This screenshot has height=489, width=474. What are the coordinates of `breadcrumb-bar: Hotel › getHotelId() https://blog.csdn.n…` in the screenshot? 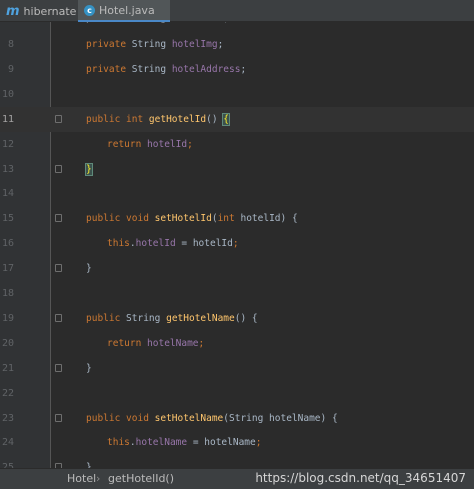 It's located at (237, 478).